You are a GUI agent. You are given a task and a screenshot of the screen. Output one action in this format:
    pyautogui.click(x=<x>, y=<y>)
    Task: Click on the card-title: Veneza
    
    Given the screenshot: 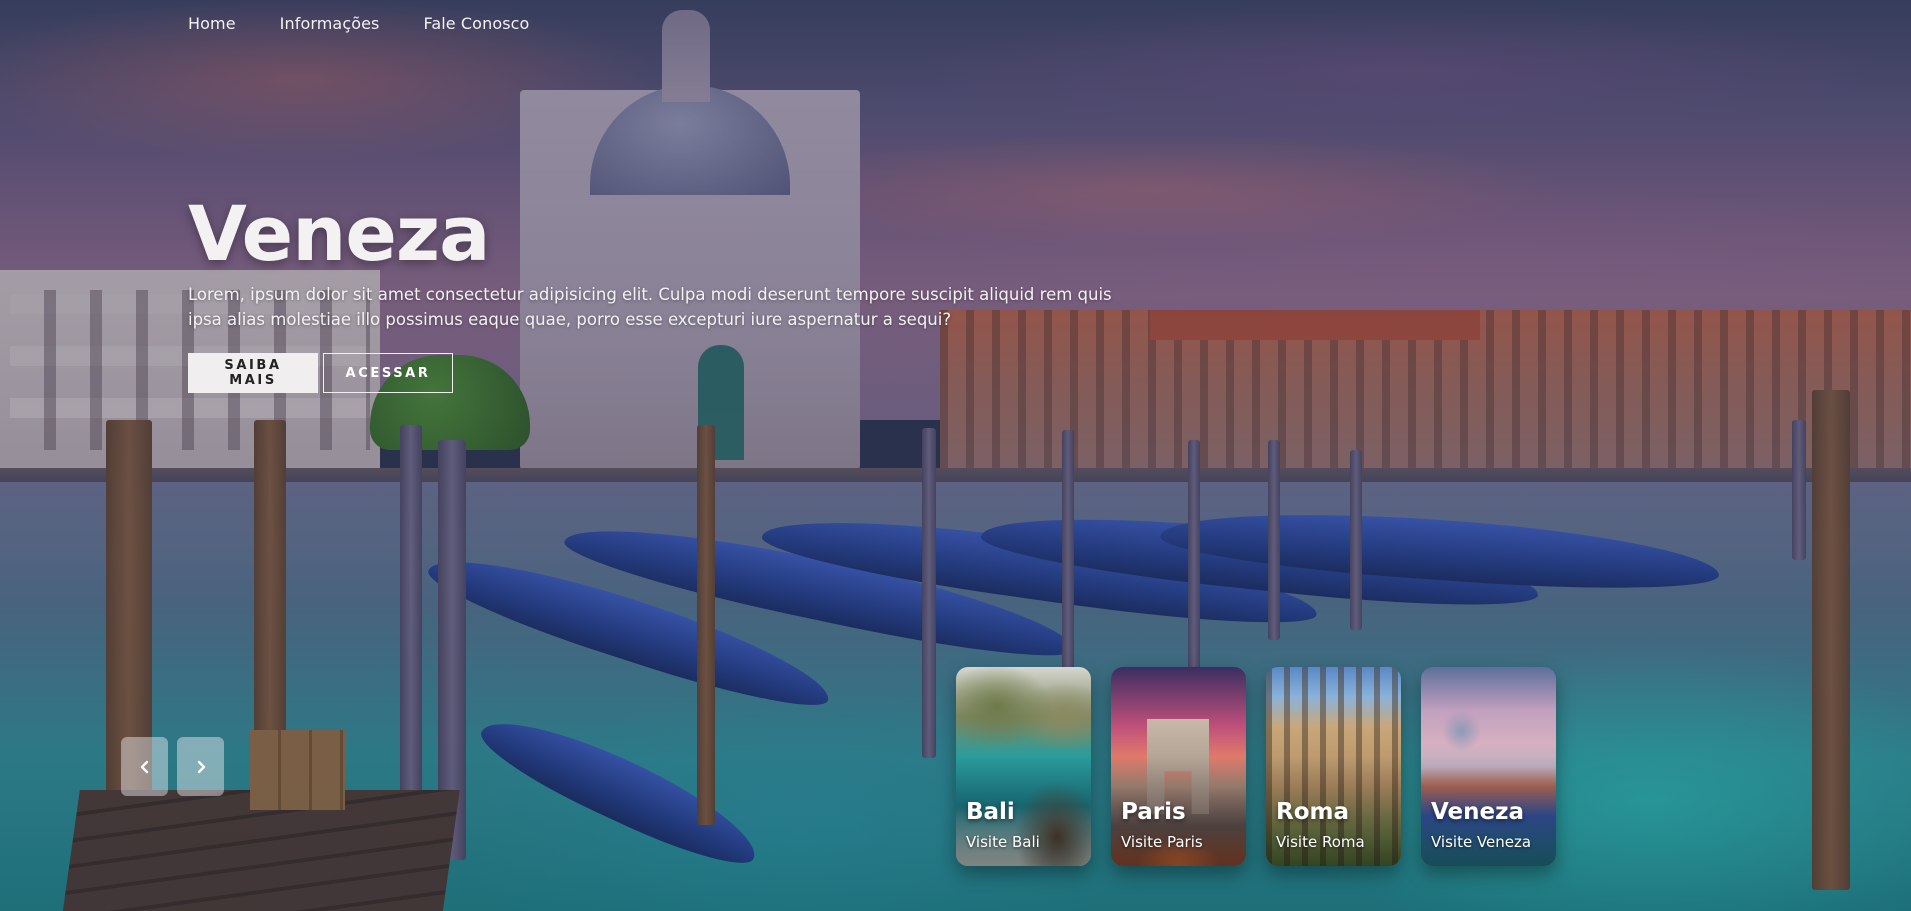 What is the action you would take?
    pyautogui.click(x=1478, y=812)
    